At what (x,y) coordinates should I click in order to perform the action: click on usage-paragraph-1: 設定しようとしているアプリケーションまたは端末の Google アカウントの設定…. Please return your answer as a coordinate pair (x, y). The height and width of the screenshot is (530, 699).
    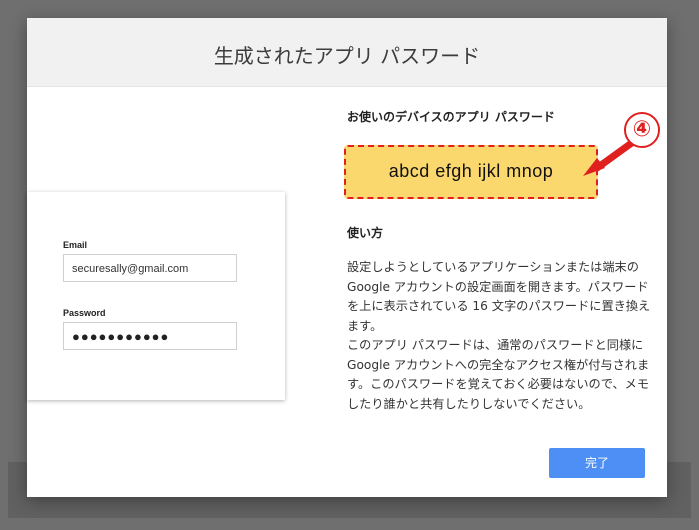
    Looking at the image, I should click on (499, 296).